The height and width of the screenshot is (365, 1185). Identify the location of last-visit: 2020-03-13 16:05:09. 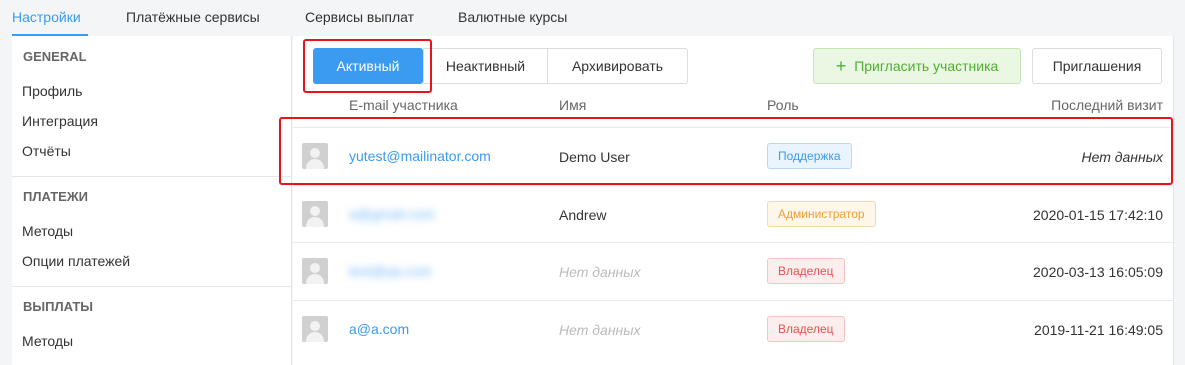
(1098, 272).